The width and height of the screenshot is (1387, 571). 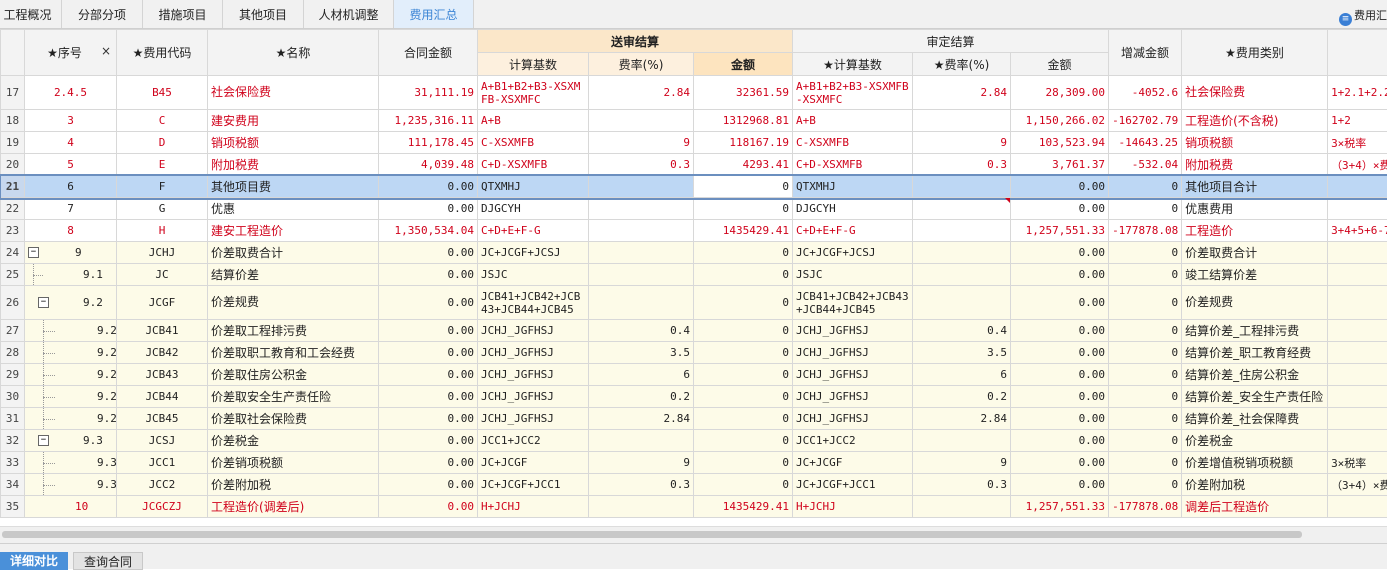 I want to click on table-row: 227G优惠0.00DJGCYH0DJGCYH0.000优惠费用, so click(x=694, y=209).